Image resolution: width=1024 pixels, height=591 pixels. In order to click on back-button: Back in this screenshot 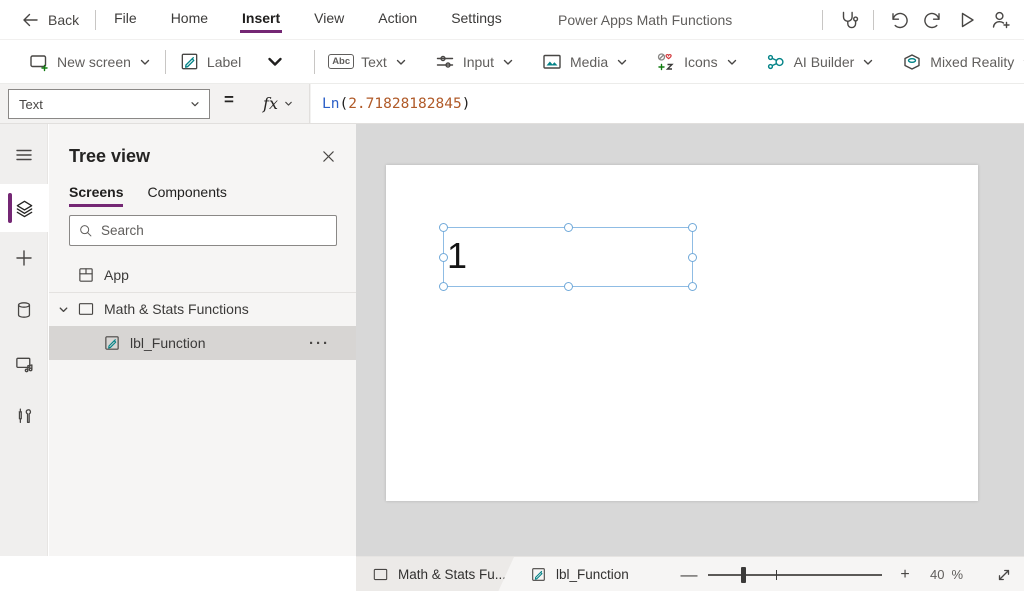, I will do `click(49, 20)`.